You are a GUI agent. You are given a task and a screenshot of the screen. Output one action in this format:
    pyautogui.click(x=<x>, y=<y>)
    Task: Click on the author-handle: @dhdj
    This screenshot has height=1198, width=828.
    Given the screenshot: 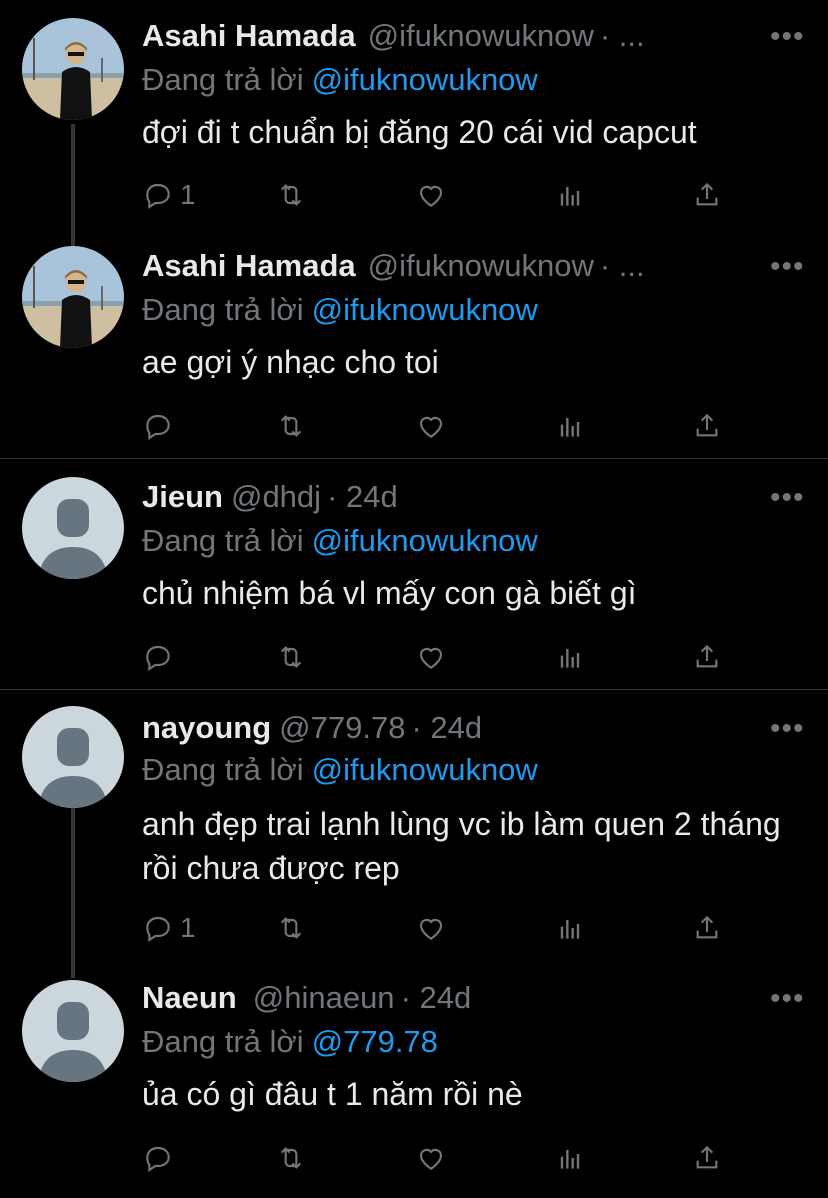 What is the action you would take?
    pyautogui.click(x=276, y=496)
    